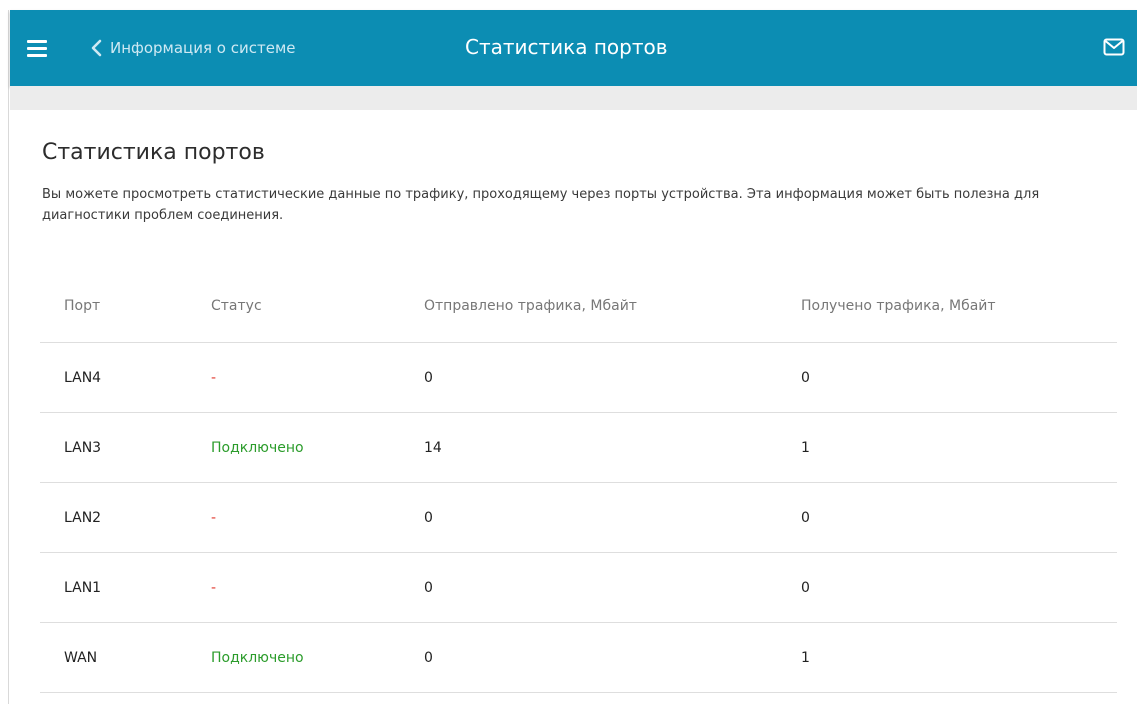 Image resolution: width=1137 pixels, height=704 pixels. Describe the element at coordinates (959, 306) in the screenshot. I see `column-header-received: Получено трафика, Мбайт` at that location.